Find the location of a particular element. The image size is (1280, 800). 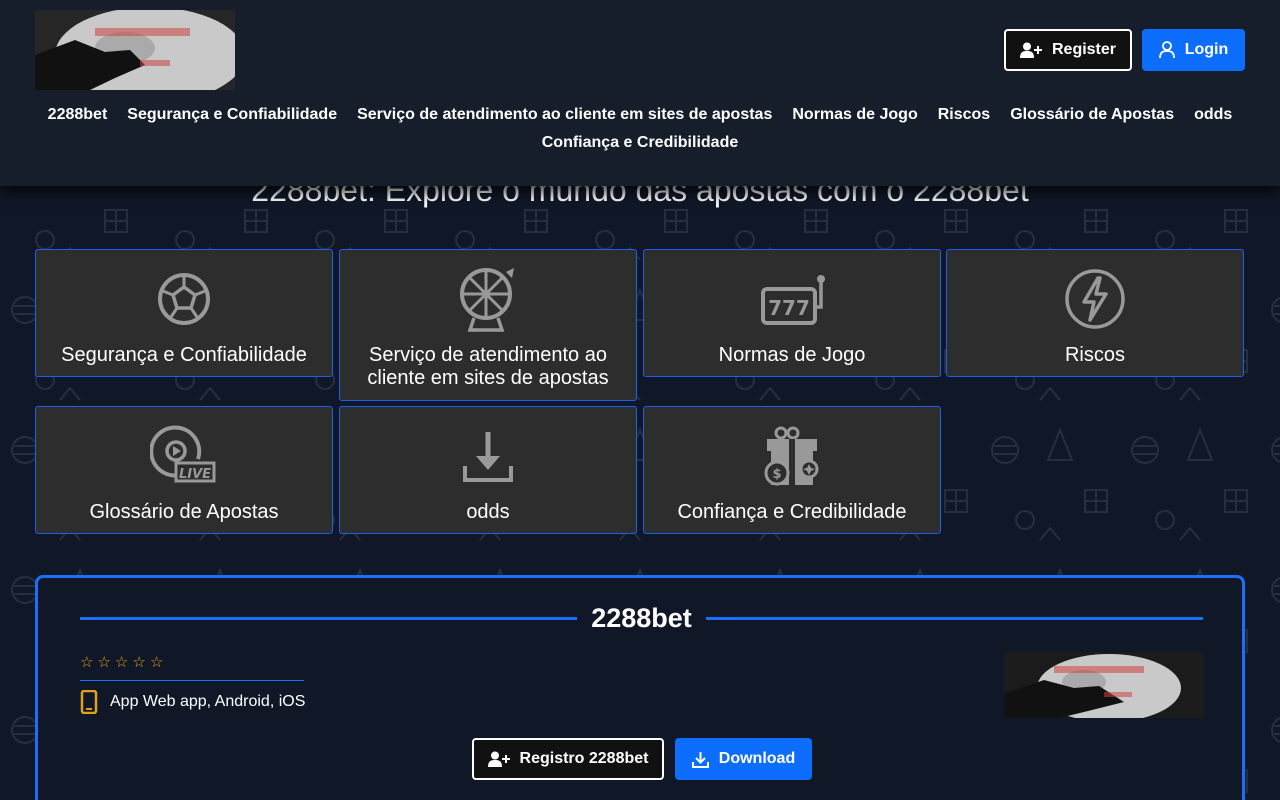

download-button: Download is located at coordinates (743, 759).